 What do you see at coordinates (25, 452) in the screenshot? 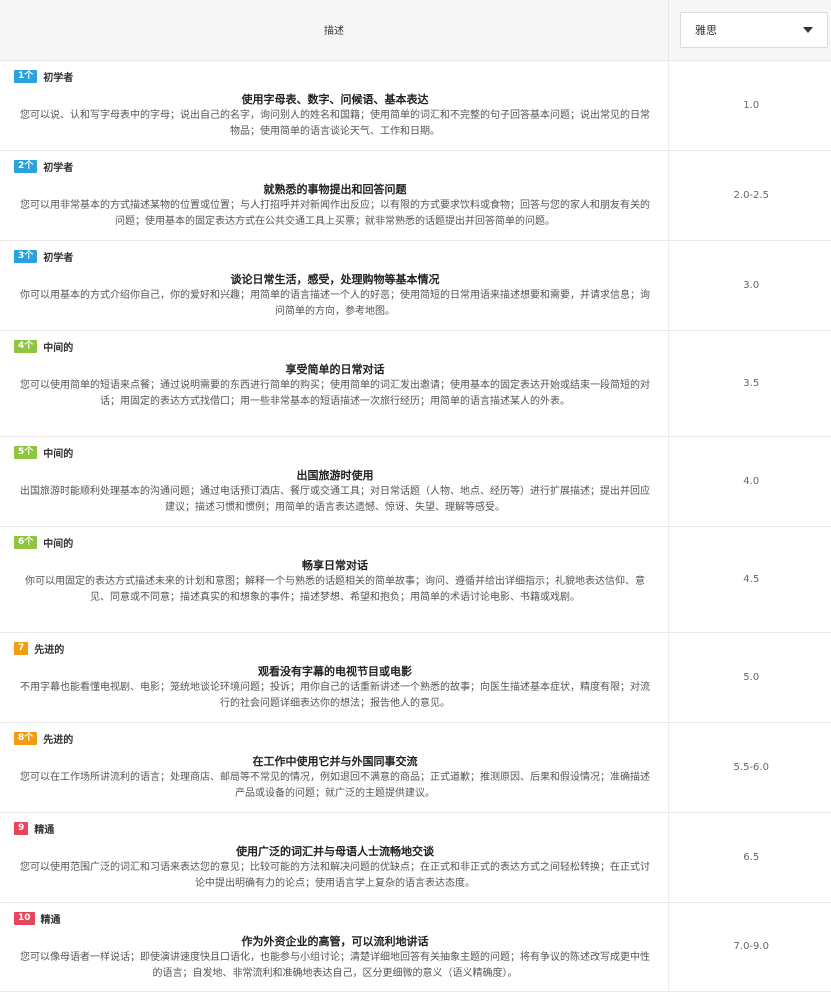
I see `level-badge: 5个` at bounding box center [25, 452].